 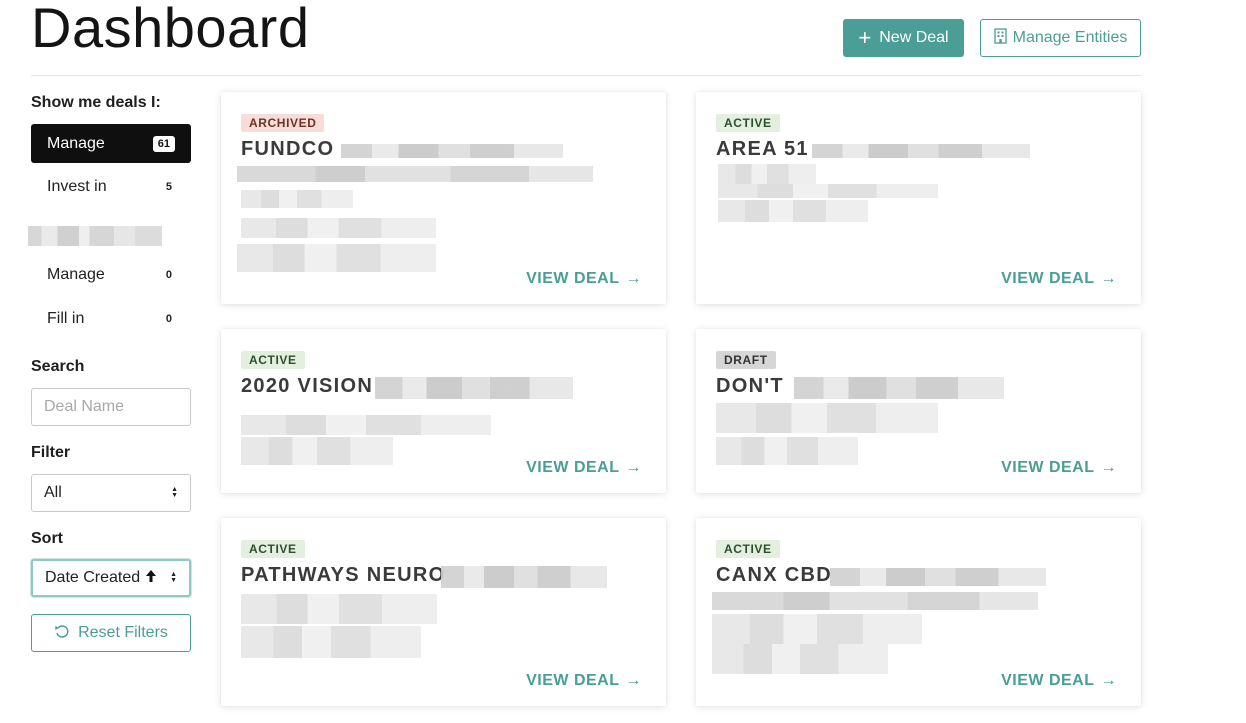 What do you see at coordinates (96, 102) in the screenshot?
I see `show-me-label: Show me deals I:` at bounding box center [96, 102].